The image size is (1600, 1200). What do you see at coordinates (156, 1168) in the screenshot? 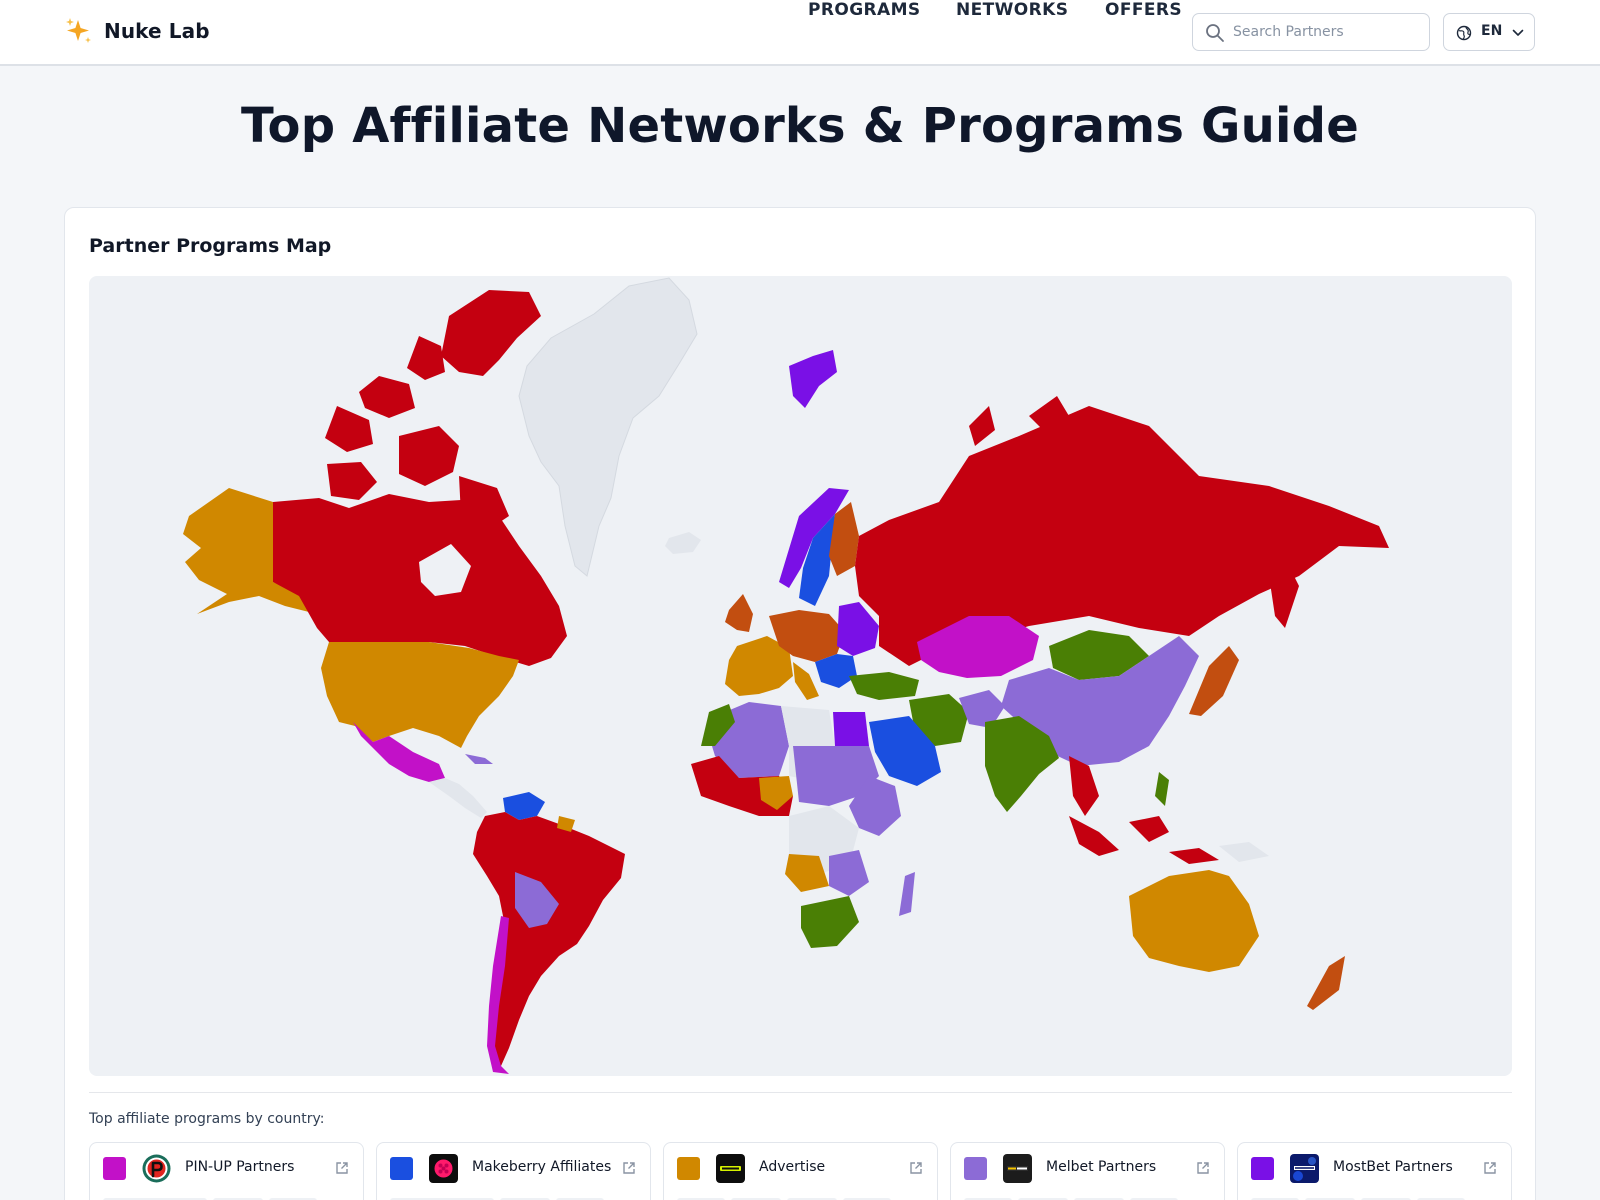
I see `pinup-logo` at bounding box center [156, 1168].